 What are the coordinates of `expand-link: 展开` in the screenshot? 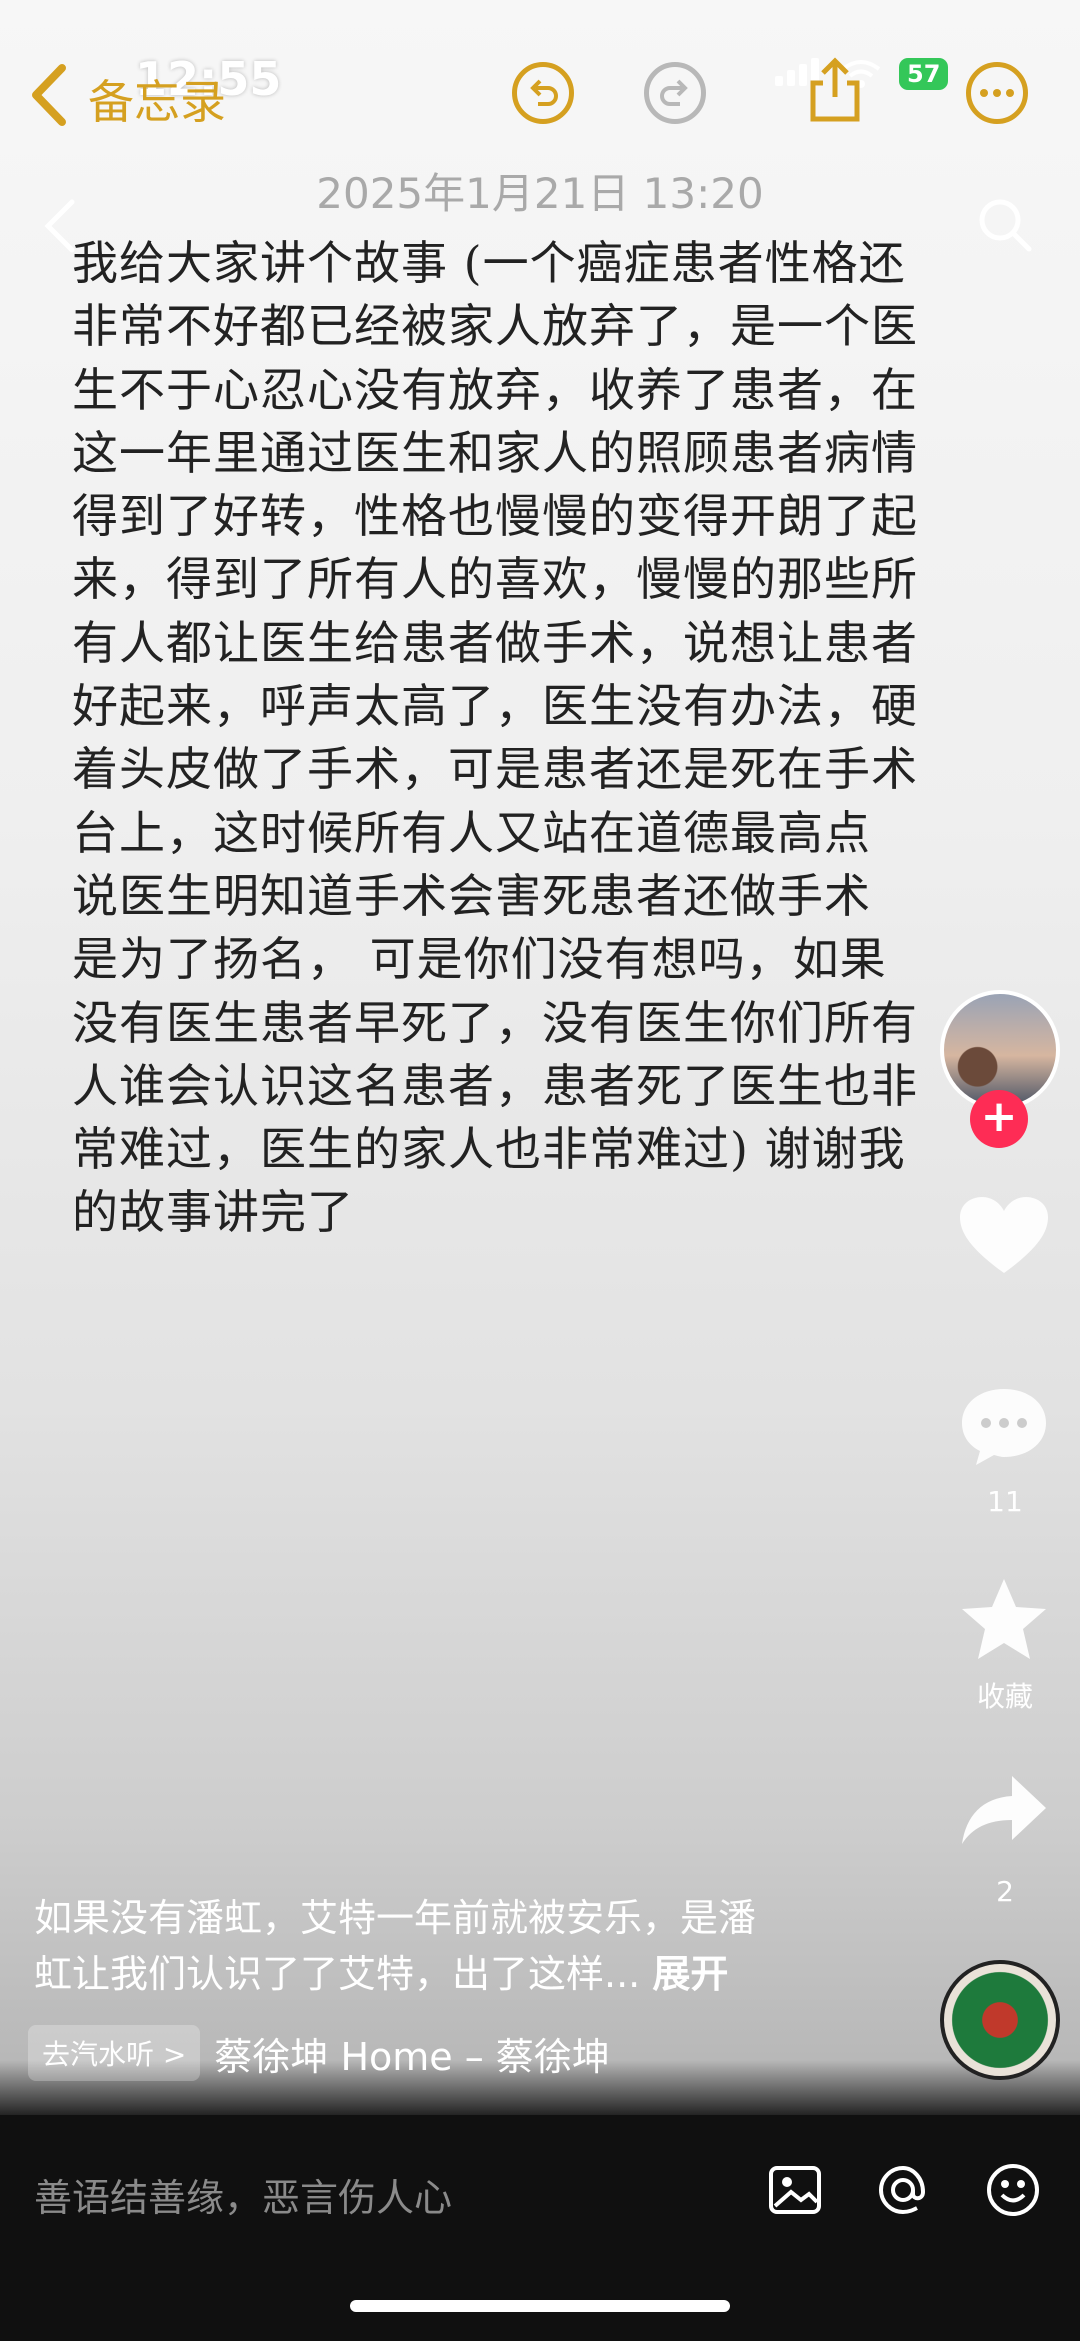 It's located at (690, 1974).